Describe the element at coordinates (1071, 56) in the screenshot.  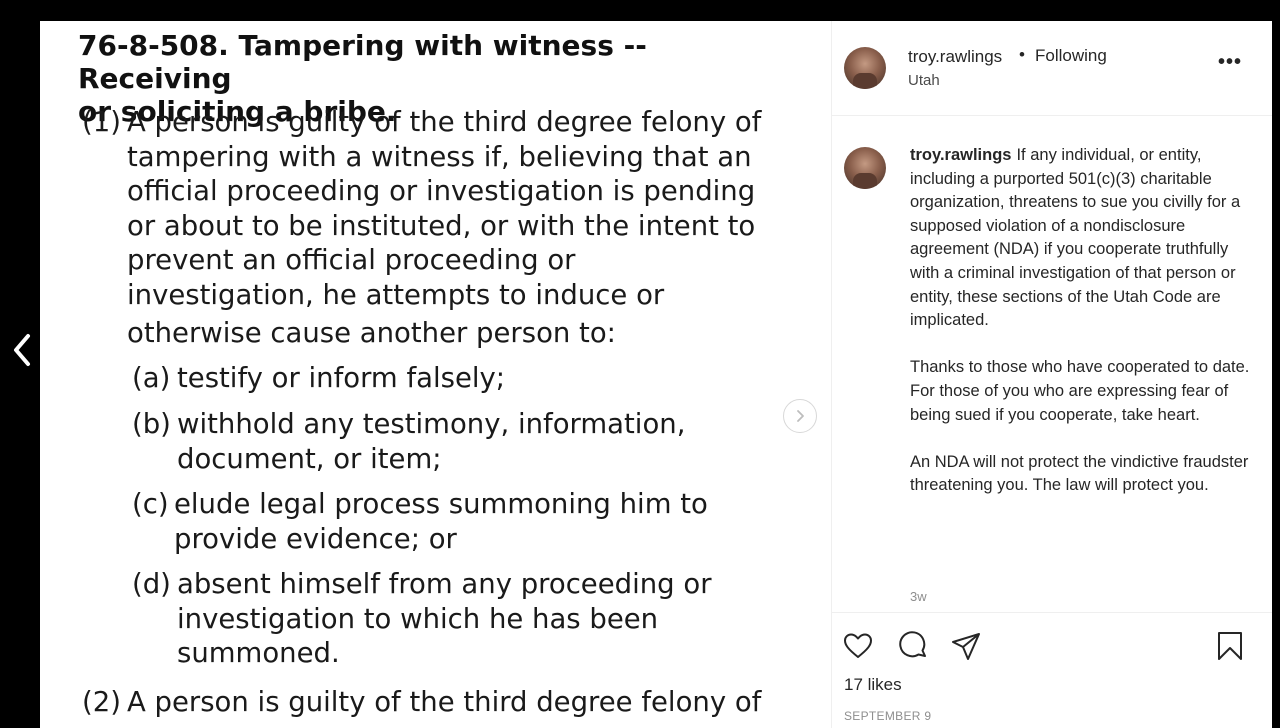
I see `following-button: Following` at that location.